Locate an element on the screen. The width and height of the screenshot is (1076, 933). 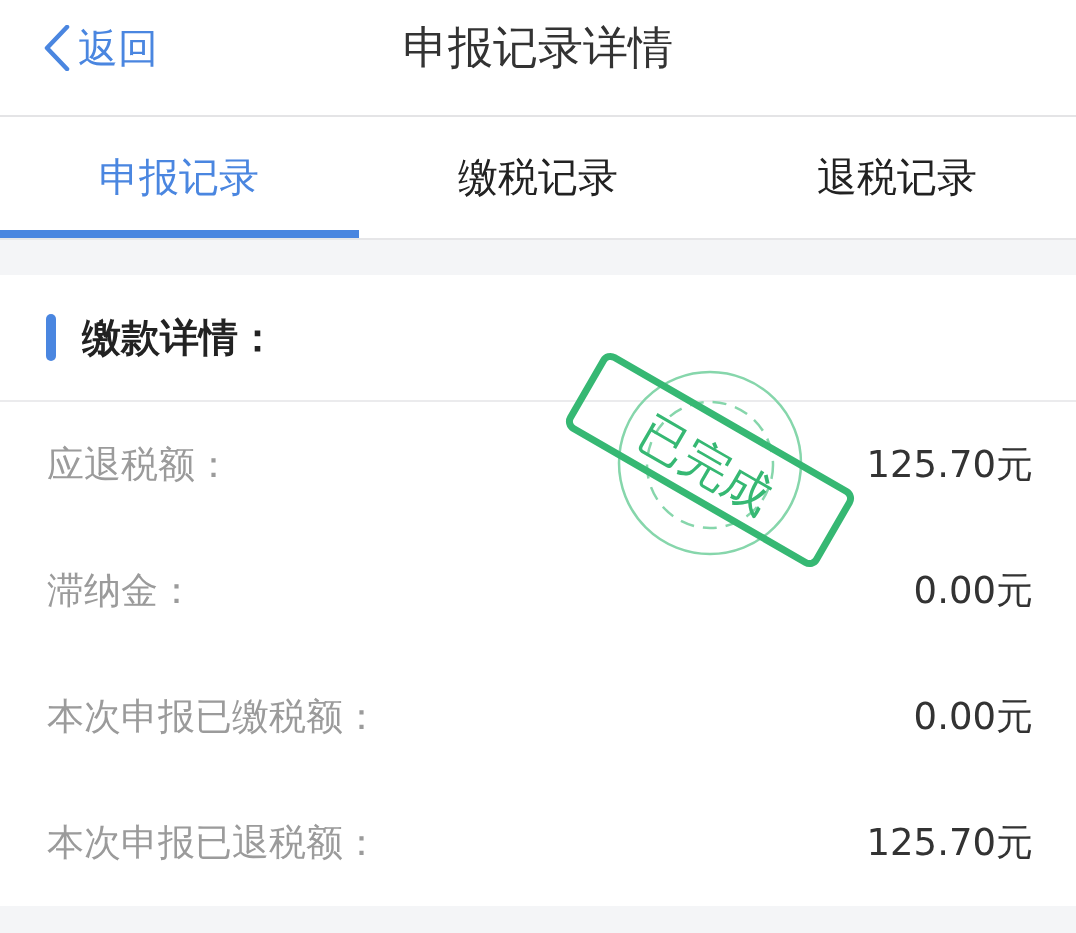
back-button: 返回 is located at coordinates (101, 48).